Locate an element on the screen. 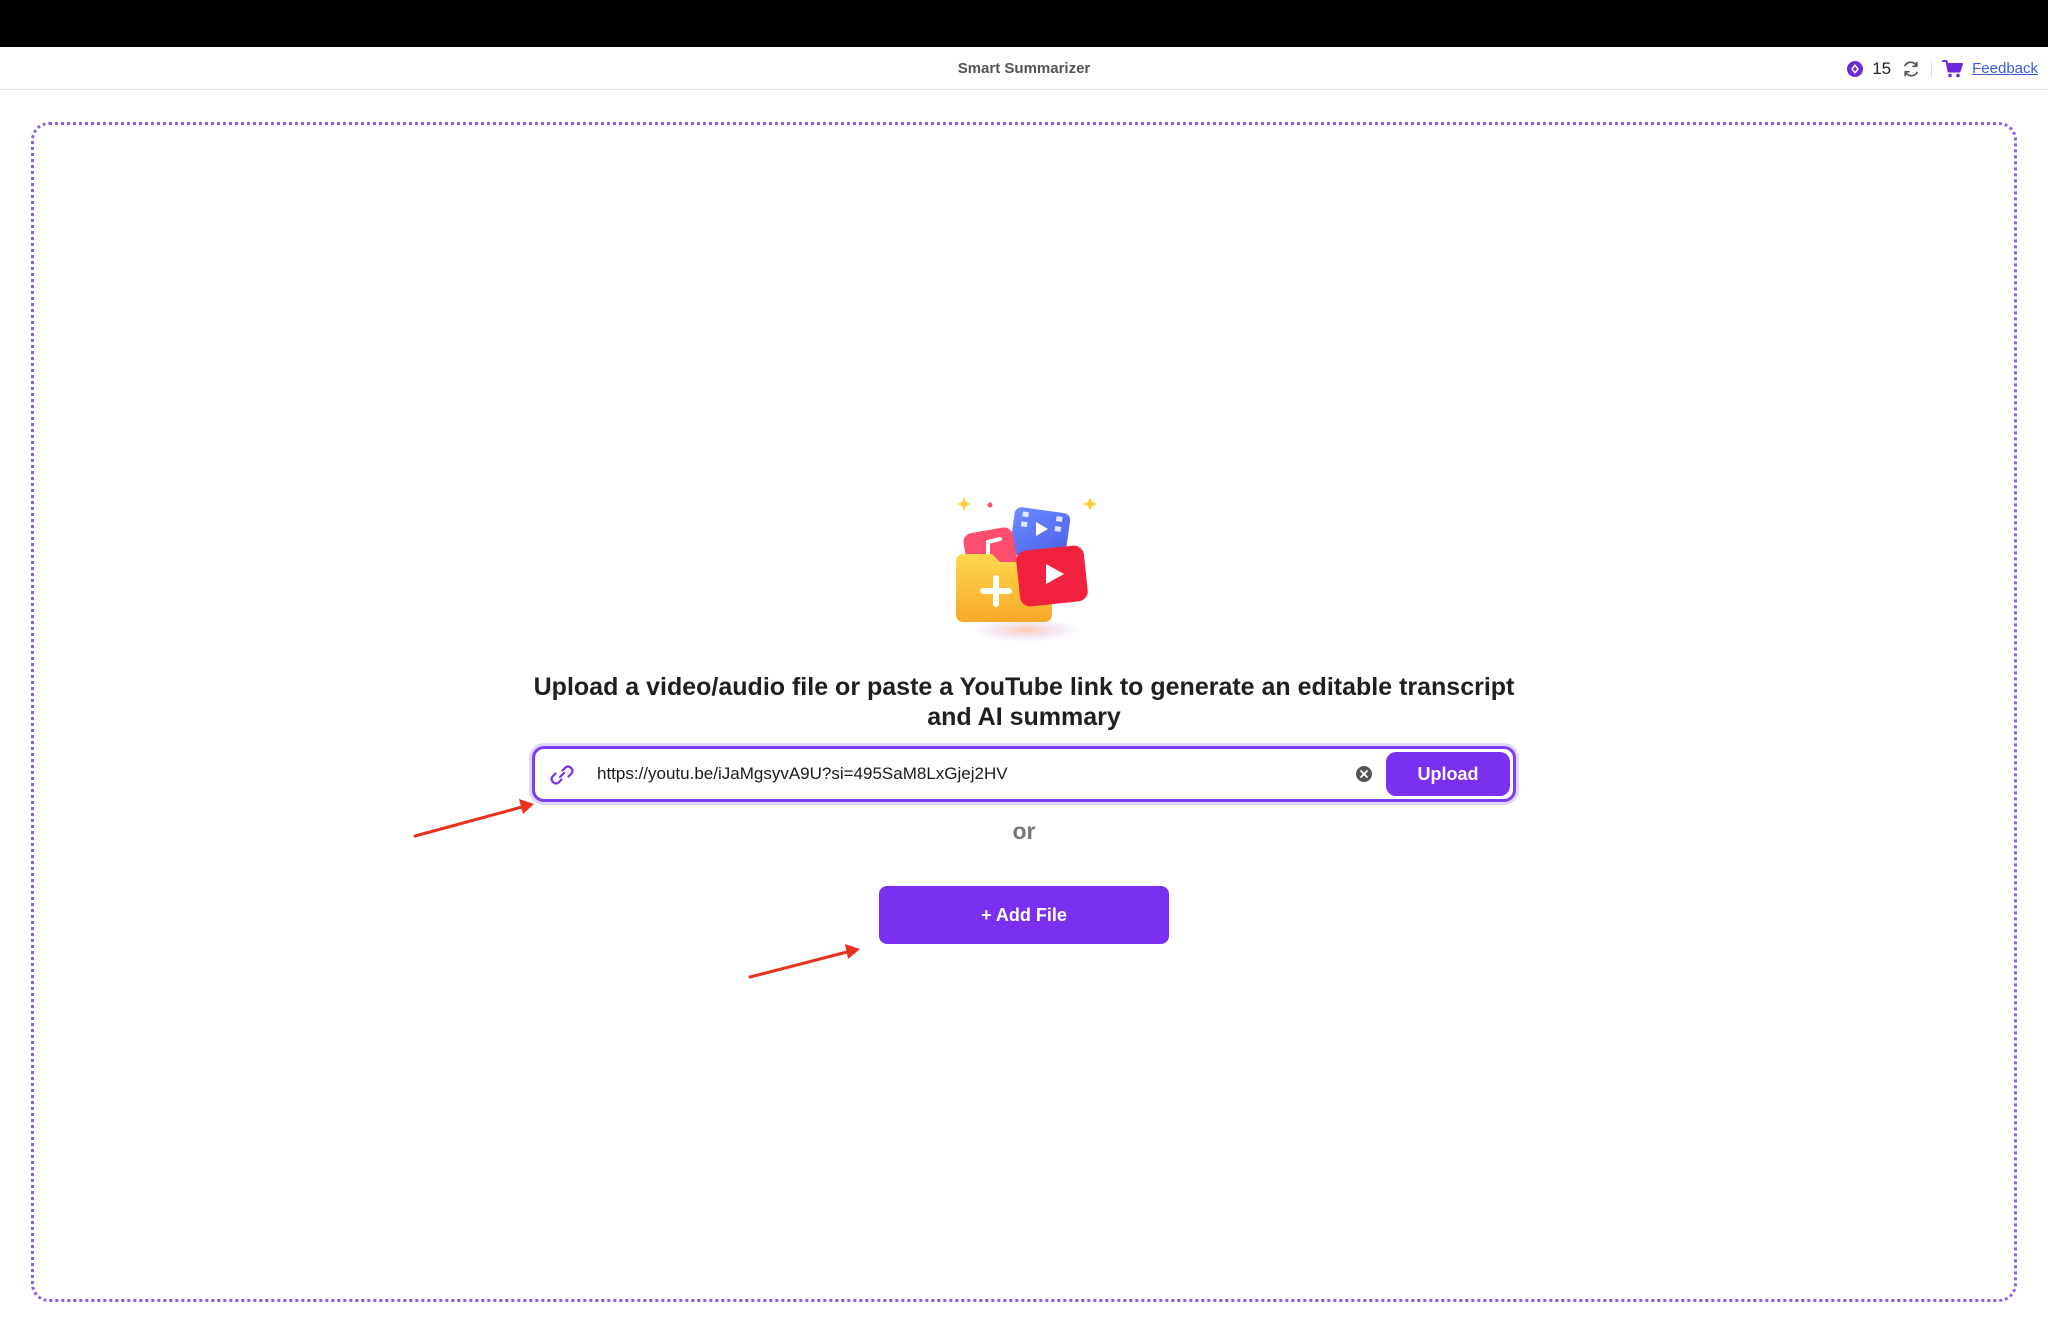 The height and width of the screenshot is (1332, 2048). or-separator: or is located at coordinates (1024, 831).